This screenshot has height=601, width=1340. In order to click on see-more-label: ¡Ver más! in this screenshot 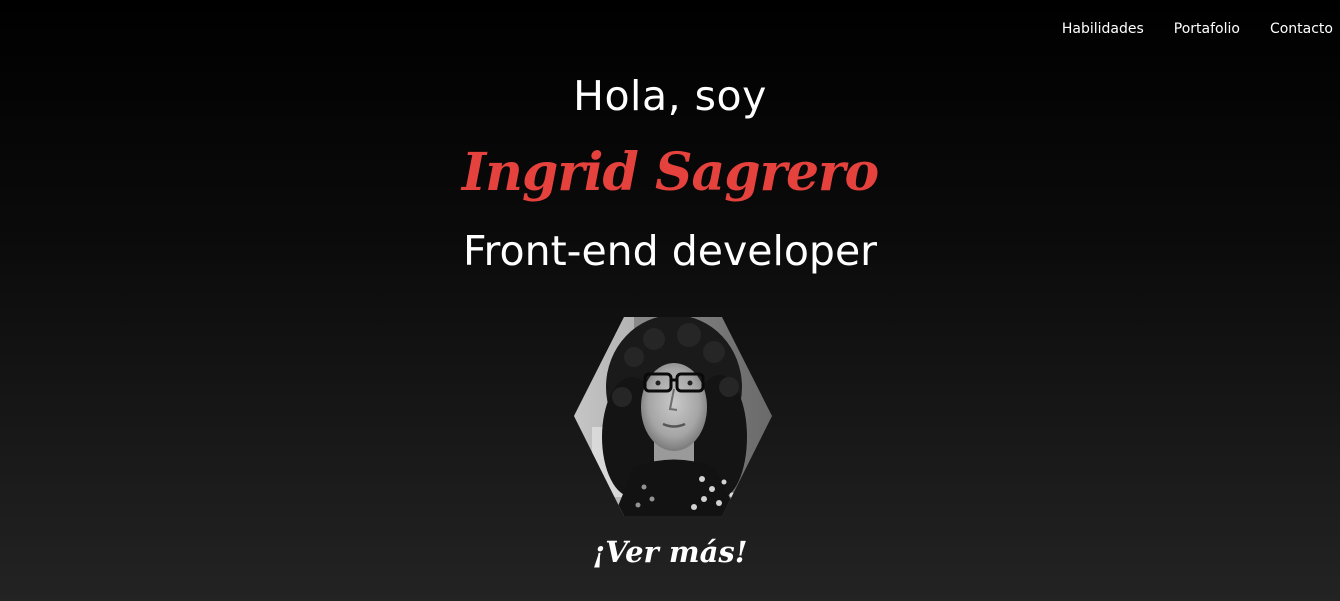, I will do `click(670, 552)`.